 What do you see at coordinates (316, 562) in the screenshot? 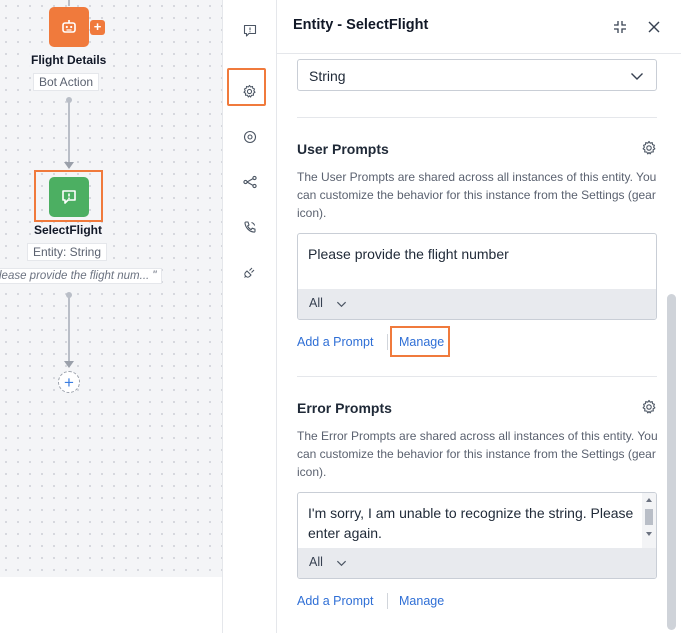
I see `error-prompt-channel-select: All` at bounding box center [316, 562].